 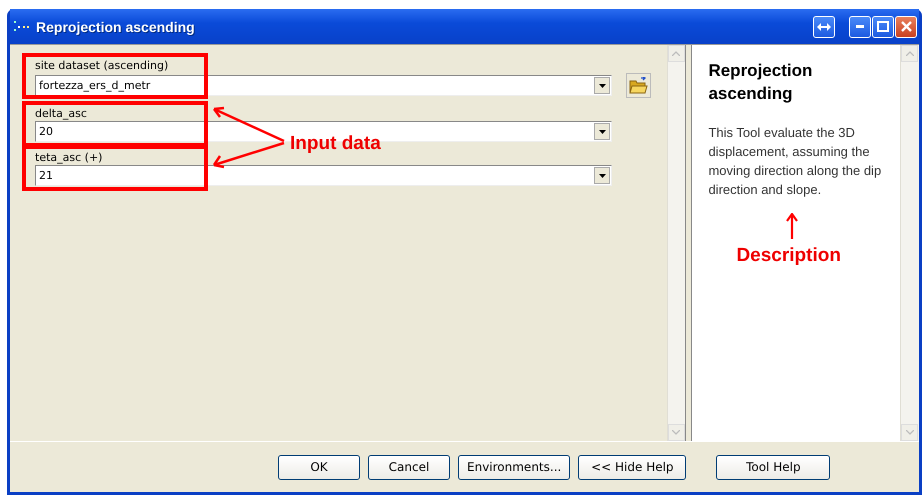 I want to click on minimize-icon, so click(x=860, y=26).